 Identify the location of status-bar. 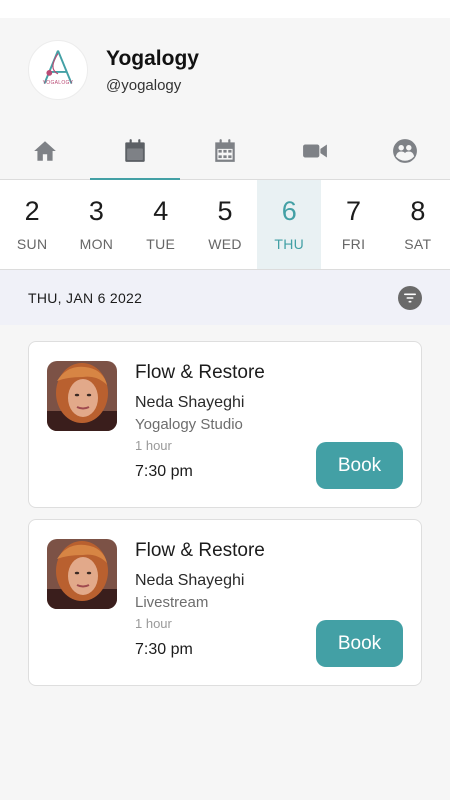
(225, 9).